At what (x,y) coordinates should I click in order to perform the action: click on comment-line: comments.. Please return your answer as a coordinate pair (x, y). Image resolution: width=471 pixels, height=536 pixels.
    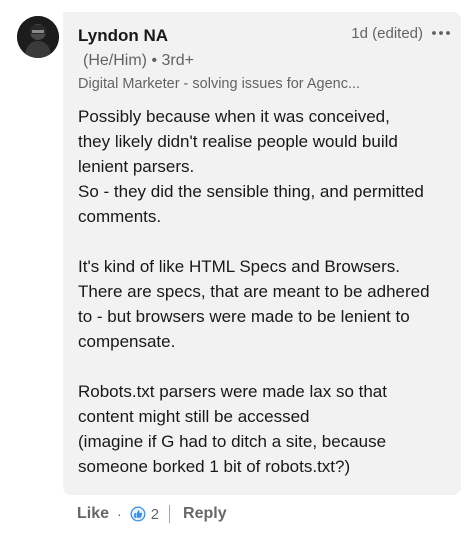
    Looking at the image, I should click on (120, 216).